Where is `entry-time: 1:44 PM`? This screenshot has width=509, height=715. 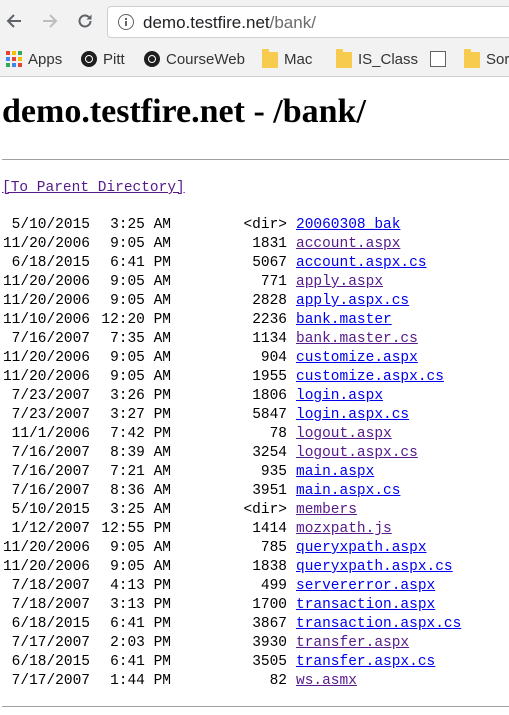 entry-time: 1:44 PM is located at coordinates (140, 681).